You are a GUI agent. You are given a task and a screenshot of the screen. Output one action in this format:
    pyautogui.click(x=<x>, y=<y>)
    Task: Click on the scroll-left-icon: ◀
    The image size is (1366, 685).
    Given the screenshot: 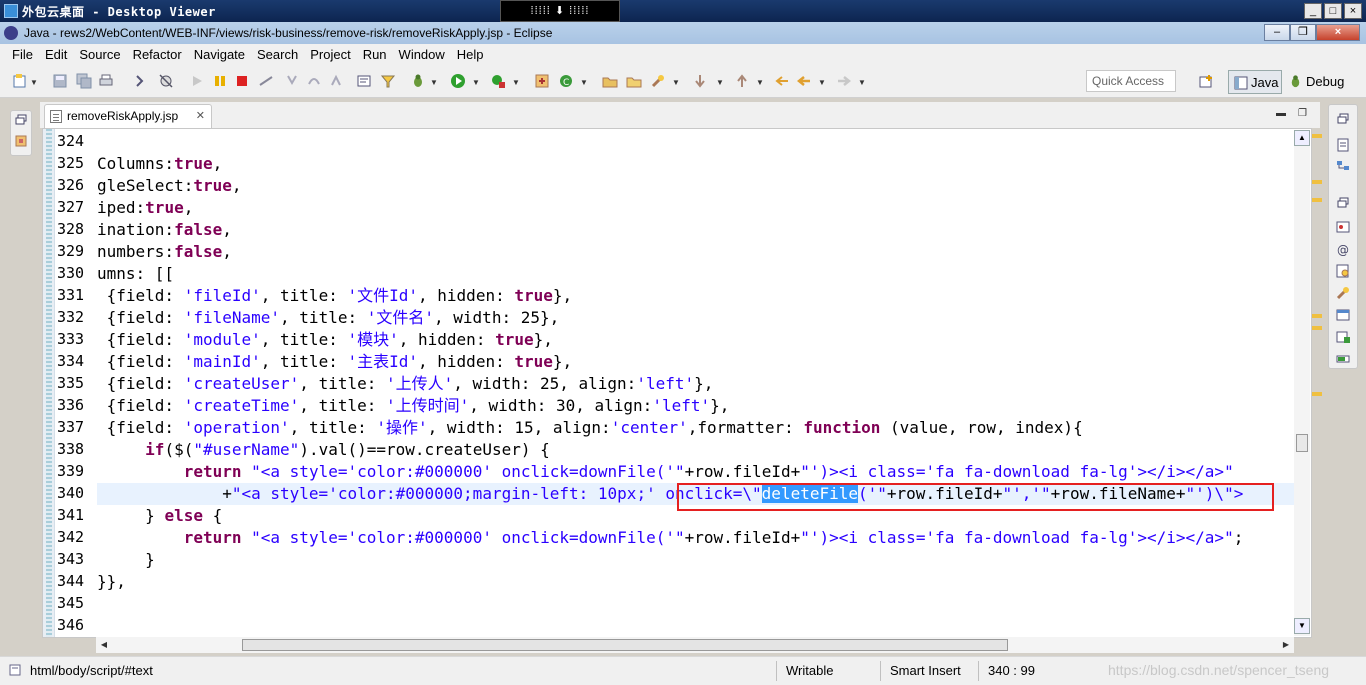 What is the action you would take?
    pyautogui.click(x=104, y=645)
    